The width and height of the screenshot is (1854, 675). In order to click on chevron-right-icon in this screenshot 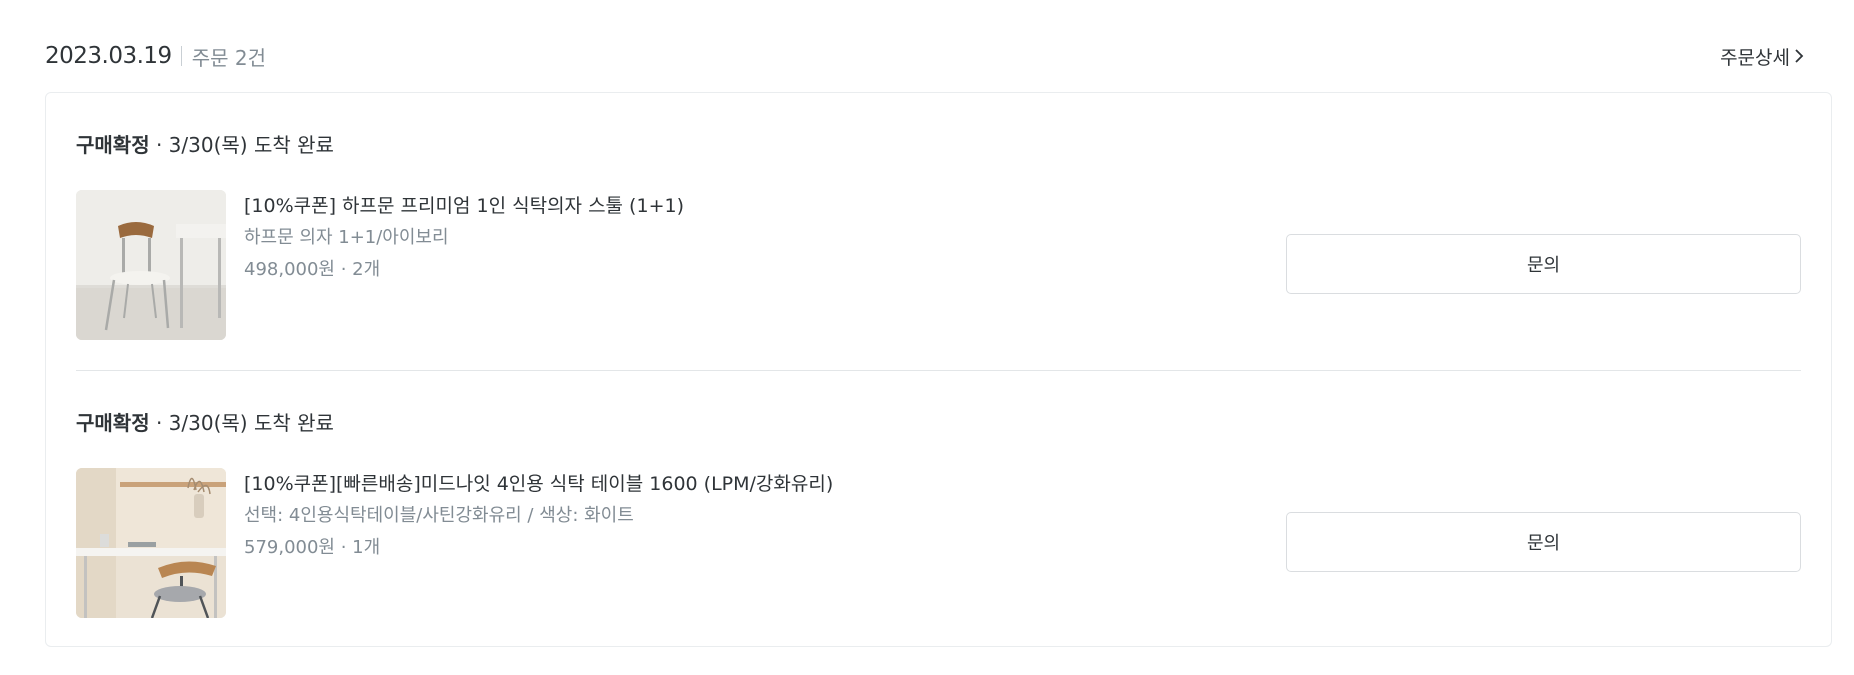, I will do `click(1799, 56)`.